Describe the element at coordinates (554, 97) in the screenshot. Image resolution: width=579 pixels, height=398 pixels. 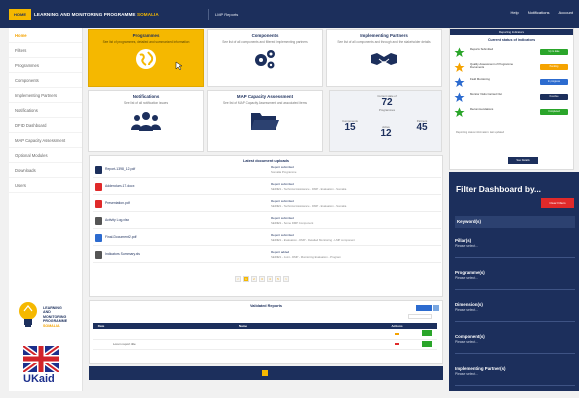
I see `indicator-status-pill: Overdue` at that location.